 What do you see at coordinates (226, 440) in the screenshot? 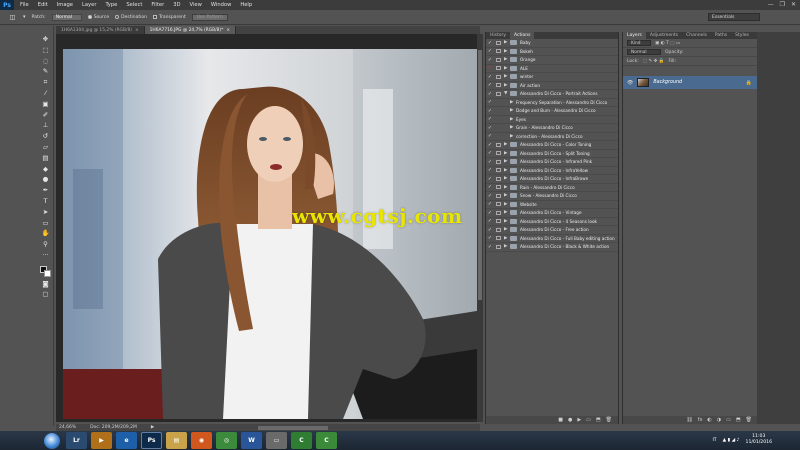
I see `taskbar-chrome-icon: ◎` at bounding box center [226, 440].